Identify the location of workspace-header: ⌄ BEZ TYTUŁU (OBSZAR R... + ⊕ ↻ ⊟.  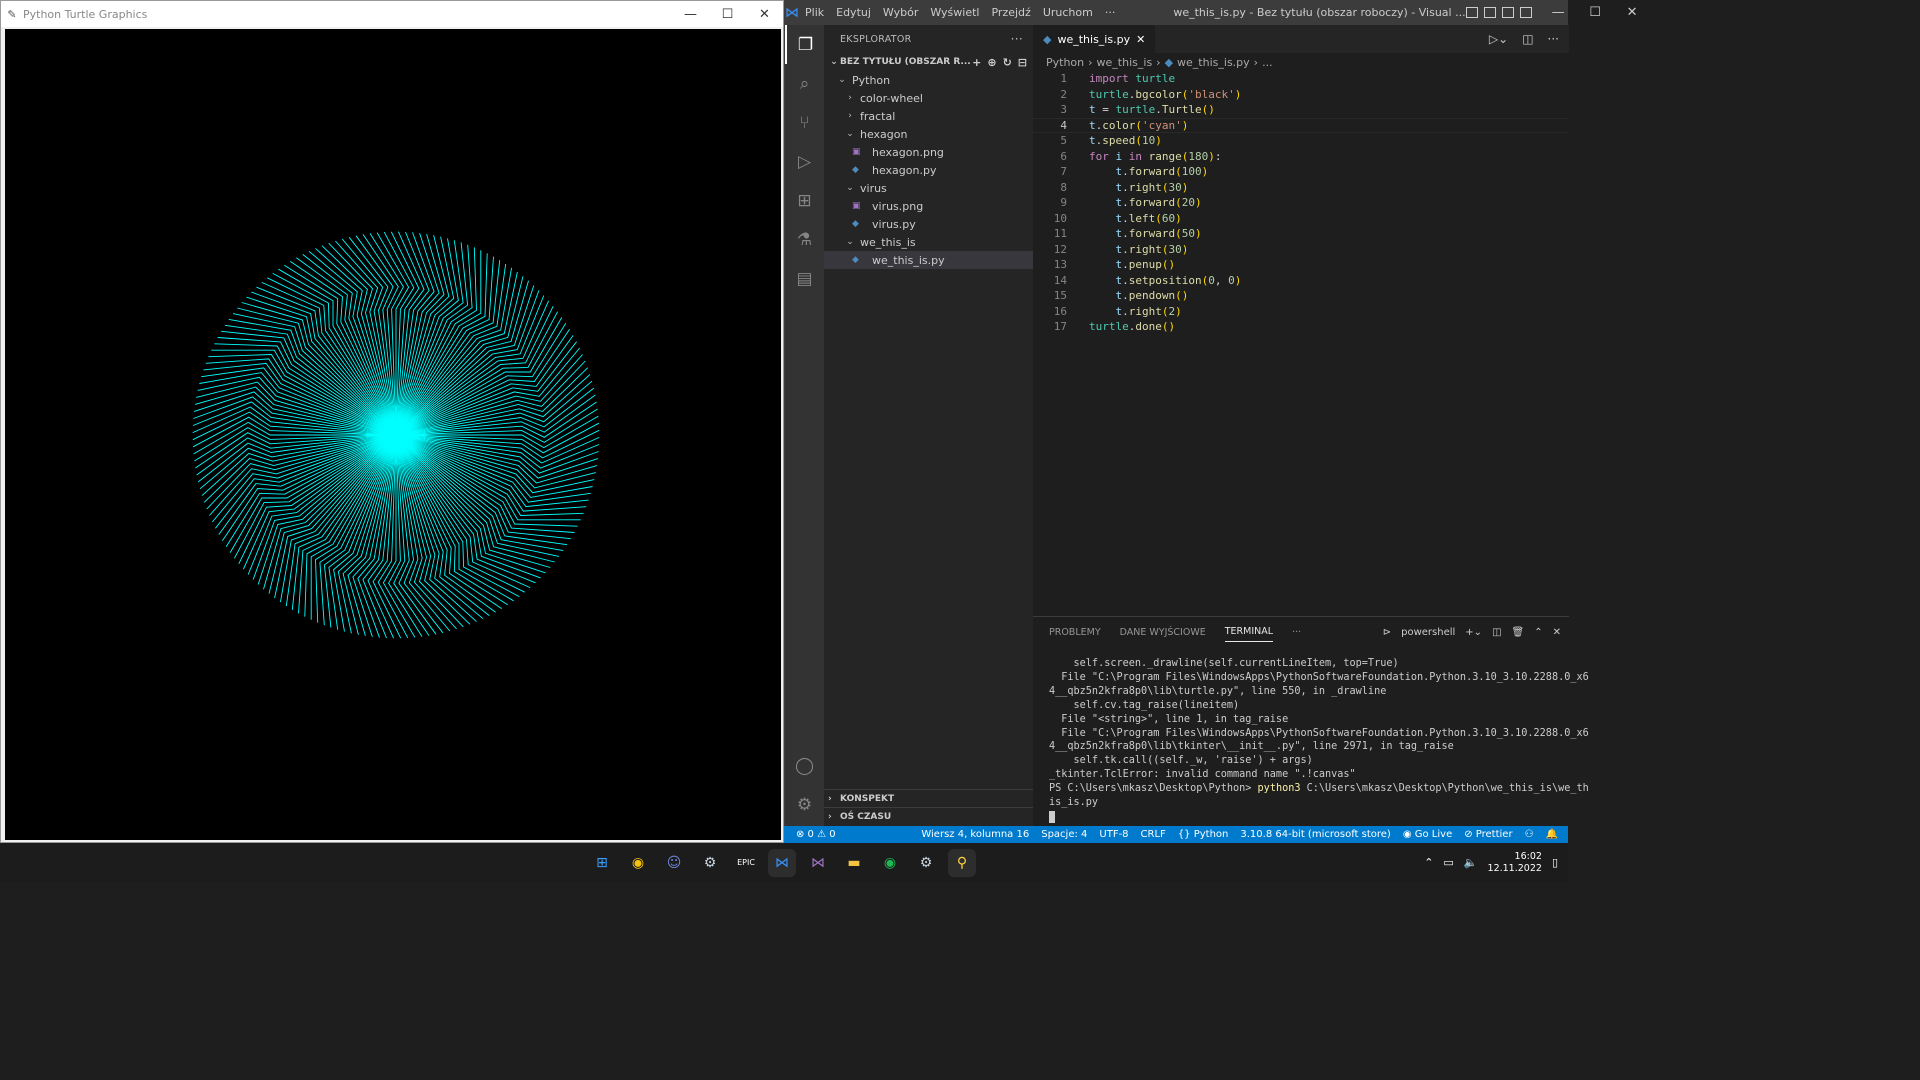
(928, 62).